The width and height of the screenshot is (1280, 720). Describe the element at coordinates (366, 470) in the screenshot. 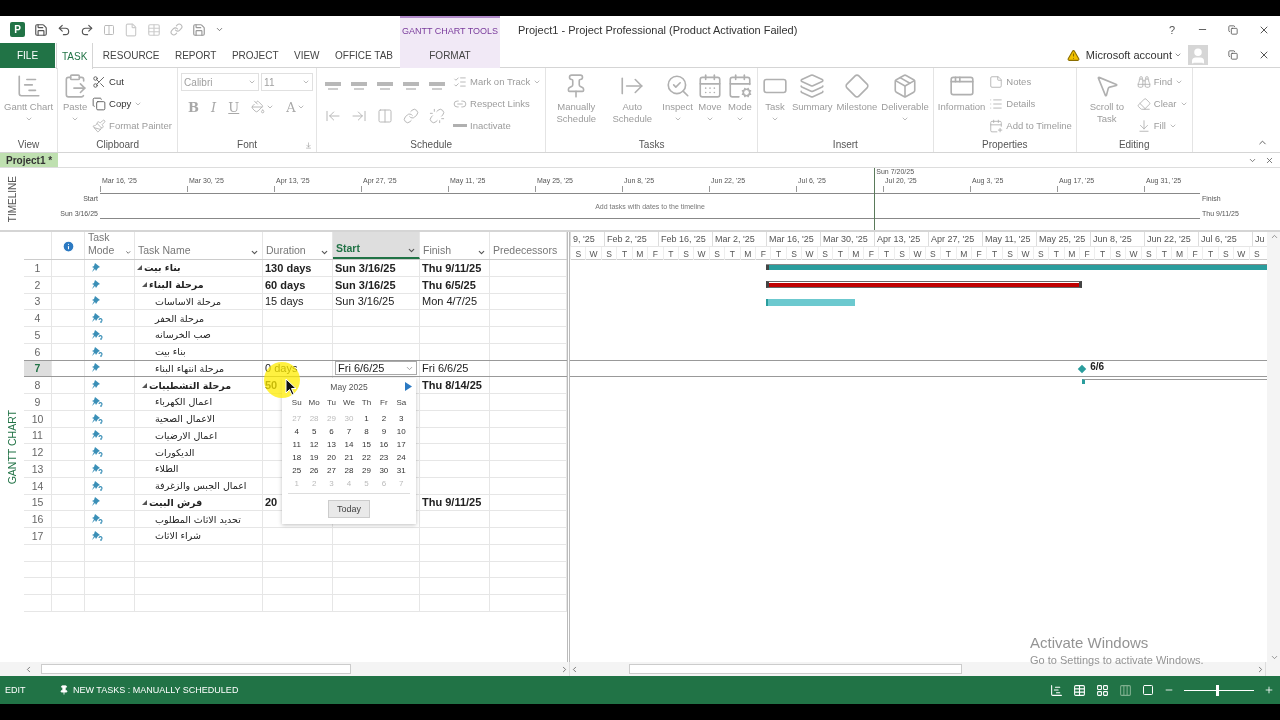

I see `calendar-day: 29` at that location.